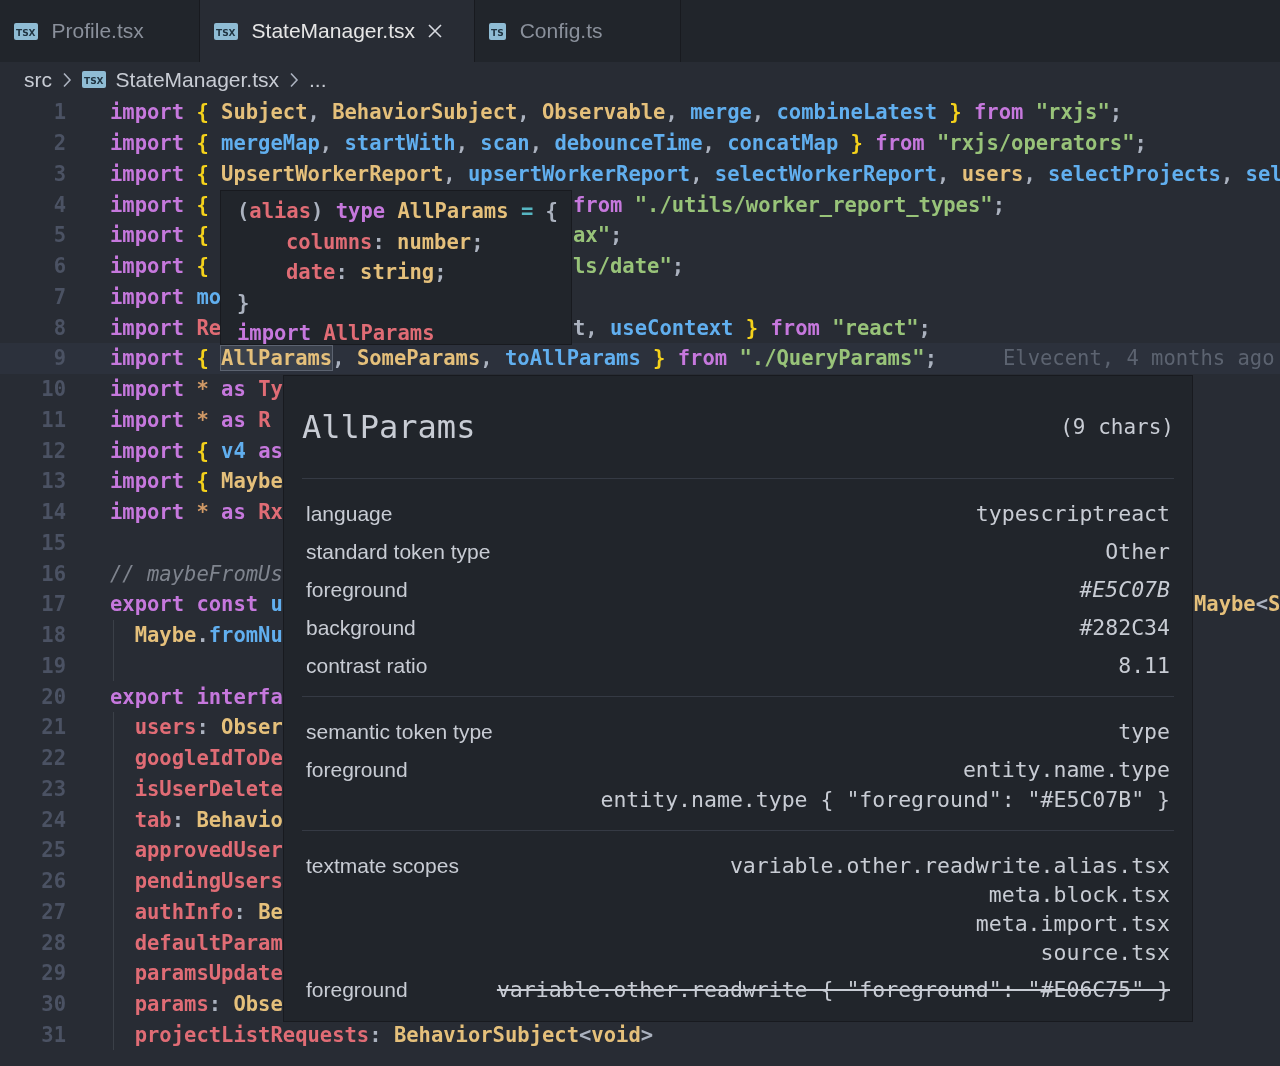 The width and height of the screenshot is (1280, 1066). I want to click on code-line: import Re, so click(166, 327).